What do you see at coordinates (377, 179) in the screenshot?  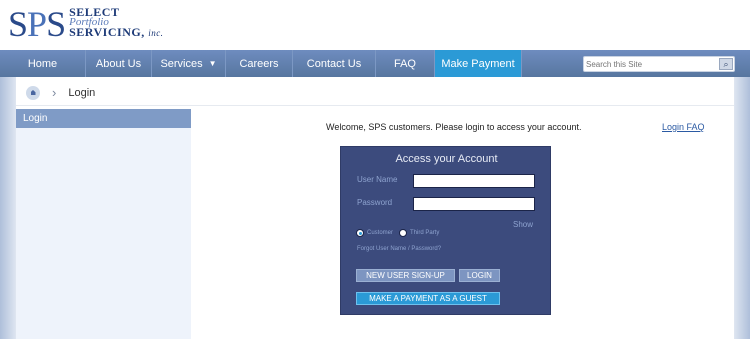 I see `username-label: User Name` at bounding box center [377, 179].